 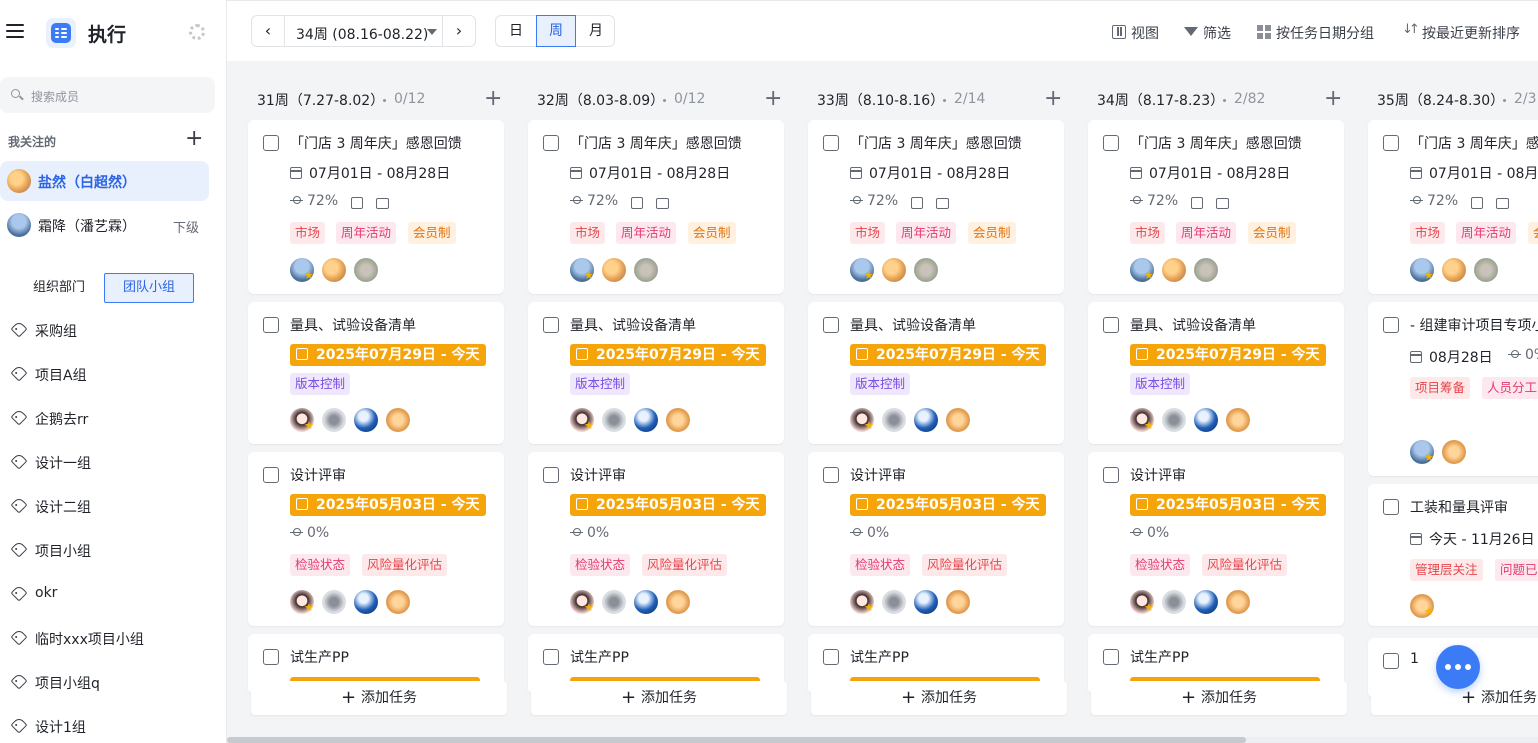 What do you see at coordinates (1459, 507) in the screenshot?
I see `task-title: 工装和量具评审` at bounding box center [1459, 507].